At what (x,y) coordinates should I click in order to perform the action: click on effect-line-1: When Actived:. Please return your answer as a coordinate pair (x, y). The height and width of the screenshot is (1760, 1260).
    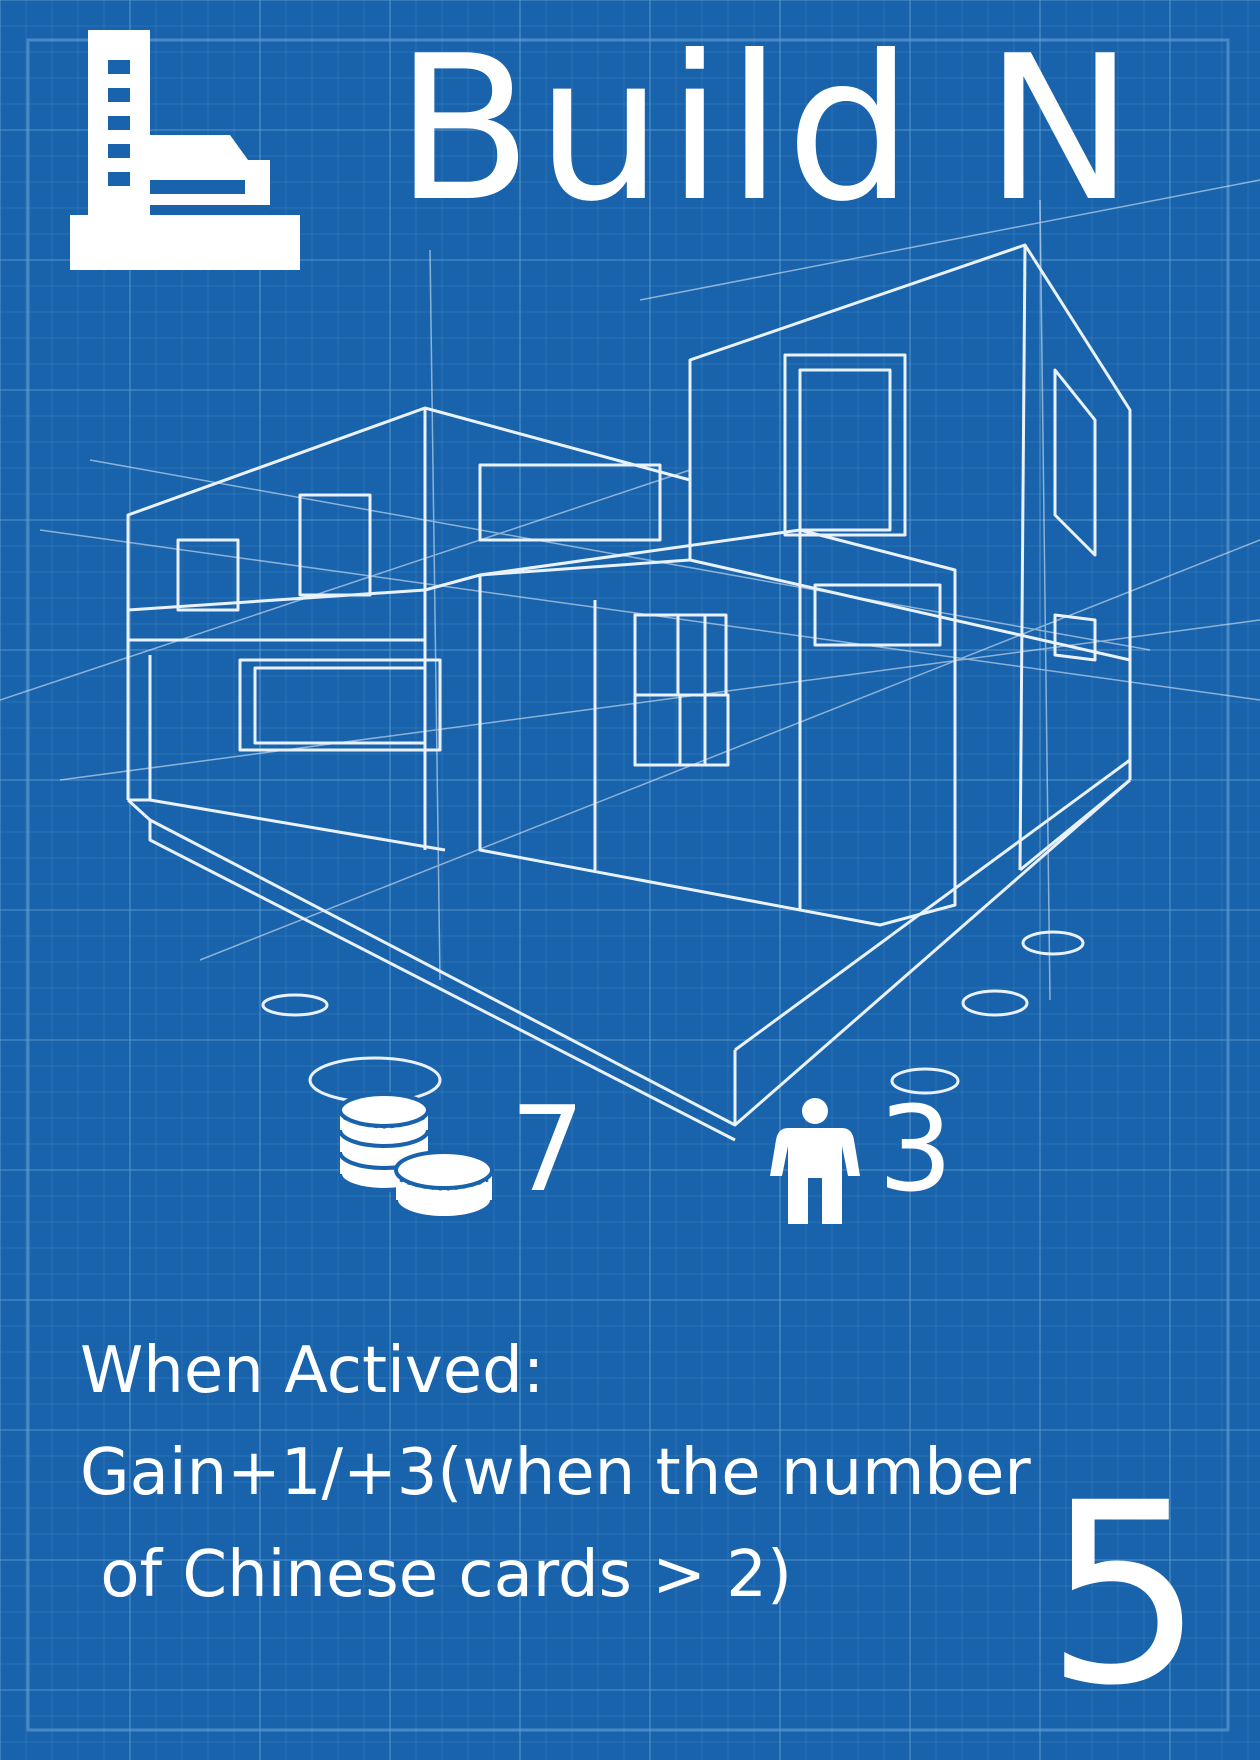
    Looking at the image, I should click on (312, 1371).